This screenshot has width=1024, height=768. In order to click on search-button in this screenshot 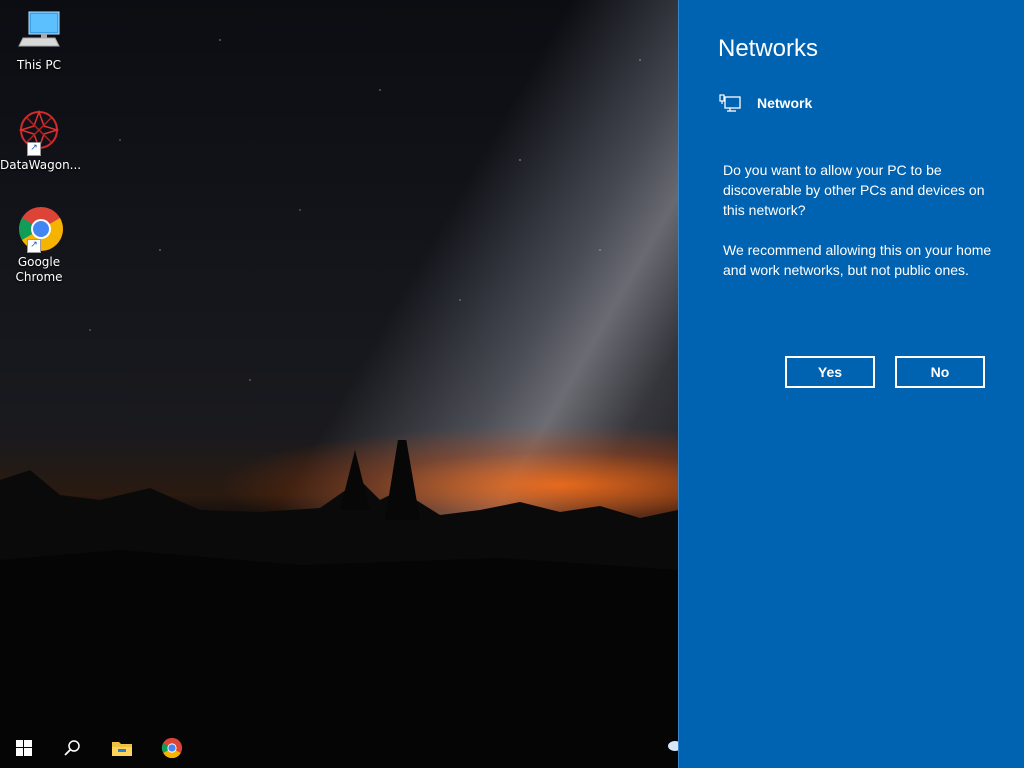, I will do `click(72, 748)`.